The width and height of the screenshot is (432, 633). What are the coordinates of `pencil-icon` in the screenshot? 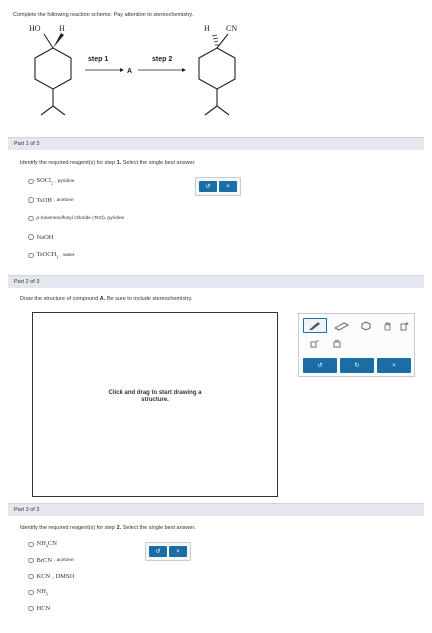 It's located at (314, 325).